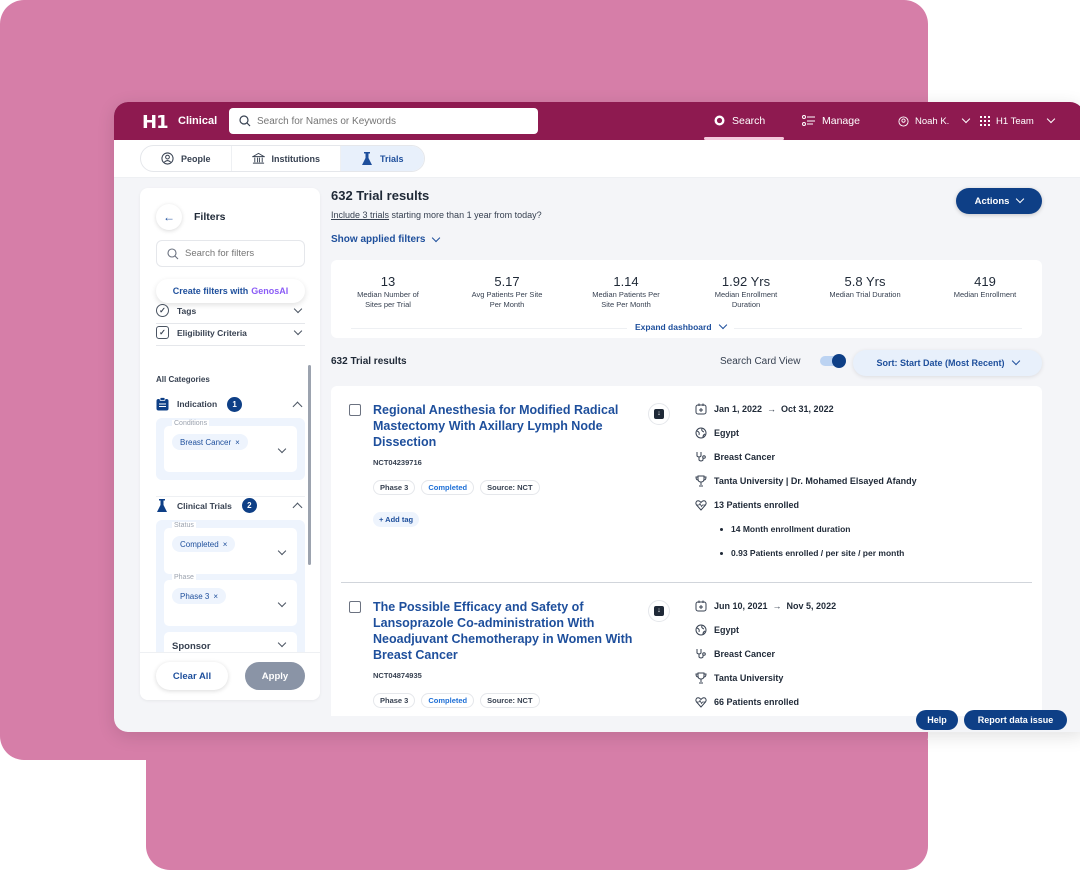 This screenshot has height=870, width=1080. I want to click on trophy-icon, so click(701, 678).